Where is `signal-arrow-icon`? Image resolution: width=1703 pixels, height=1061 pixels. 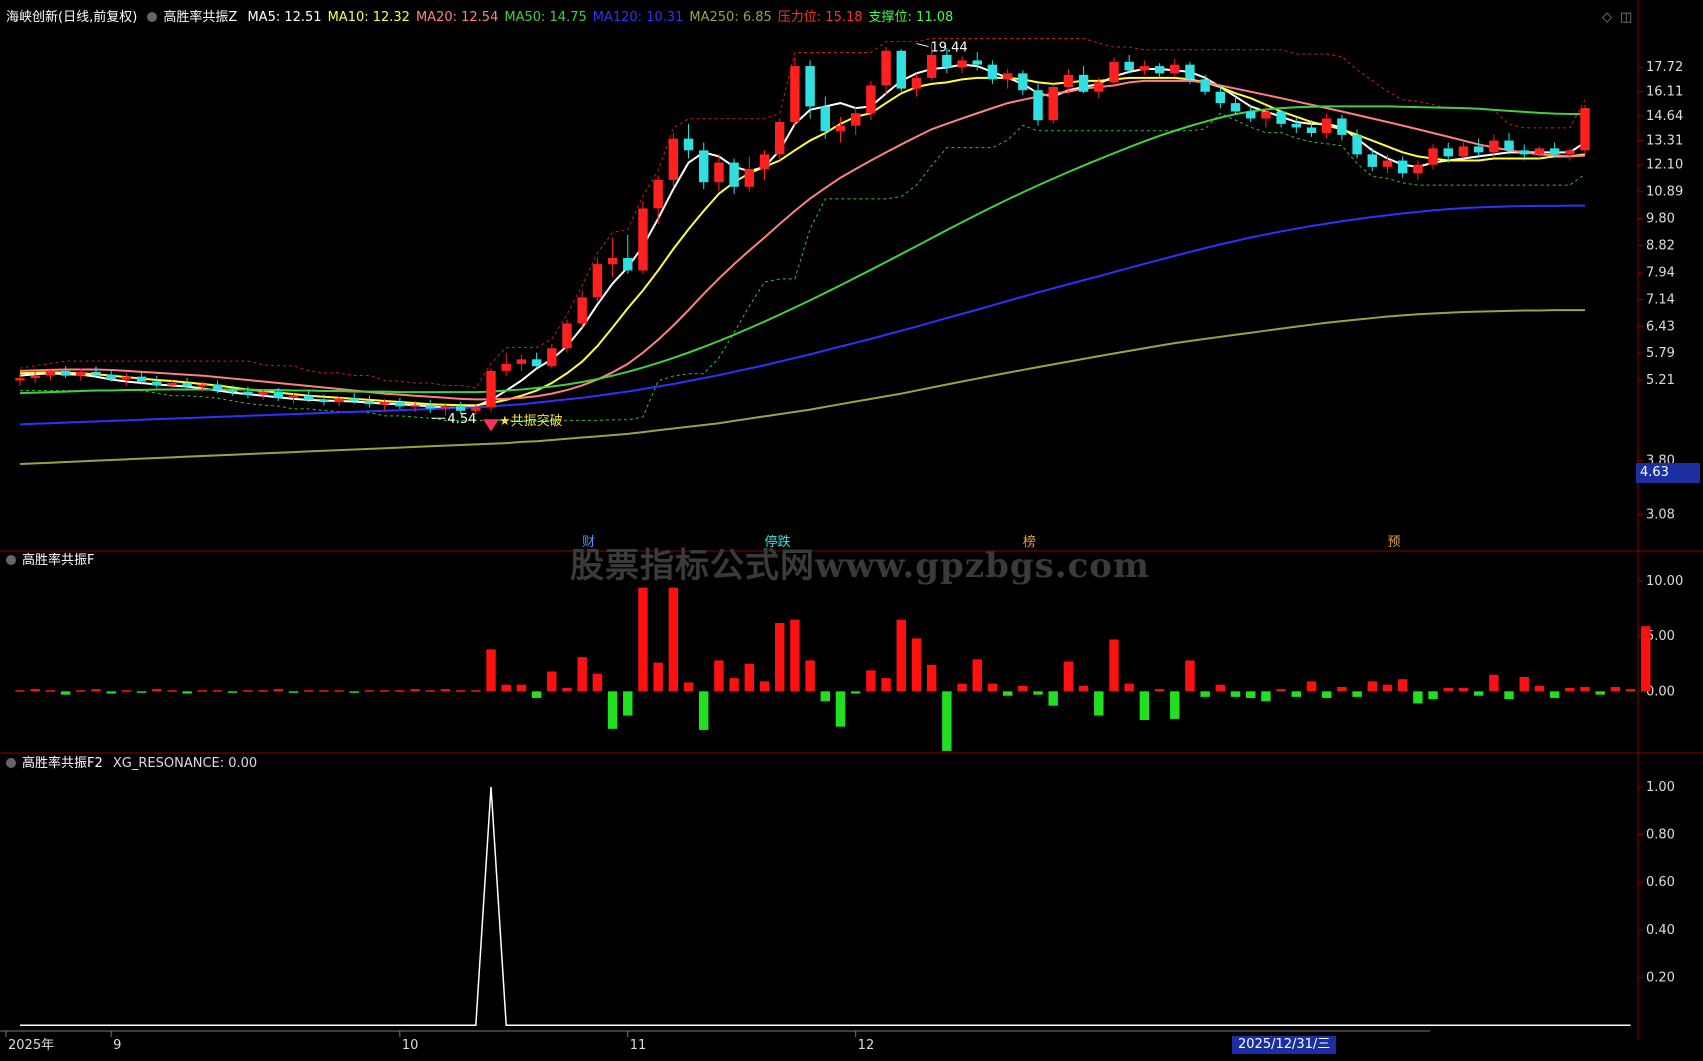 signal-arrow-icon is located at coordinates (491, 425).